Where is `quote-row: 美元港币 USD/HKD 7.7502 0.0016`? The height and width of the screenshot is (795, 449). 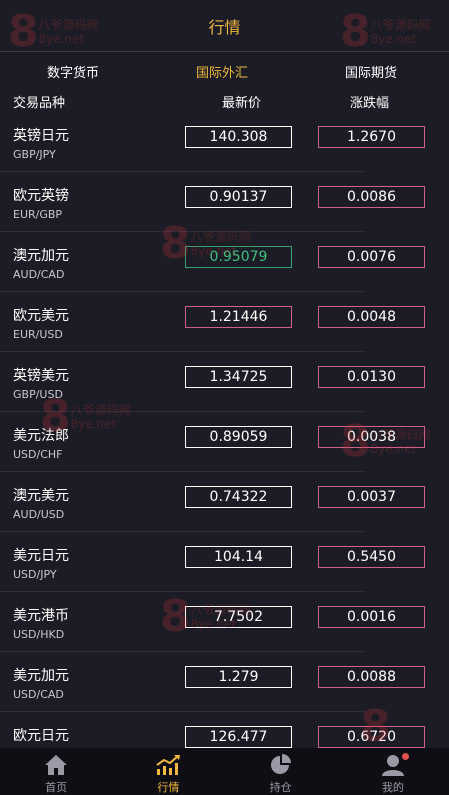
quote-row: 美元港币 USD/HKD 7.7502 0.0016 is located at coordinates (224, 622).